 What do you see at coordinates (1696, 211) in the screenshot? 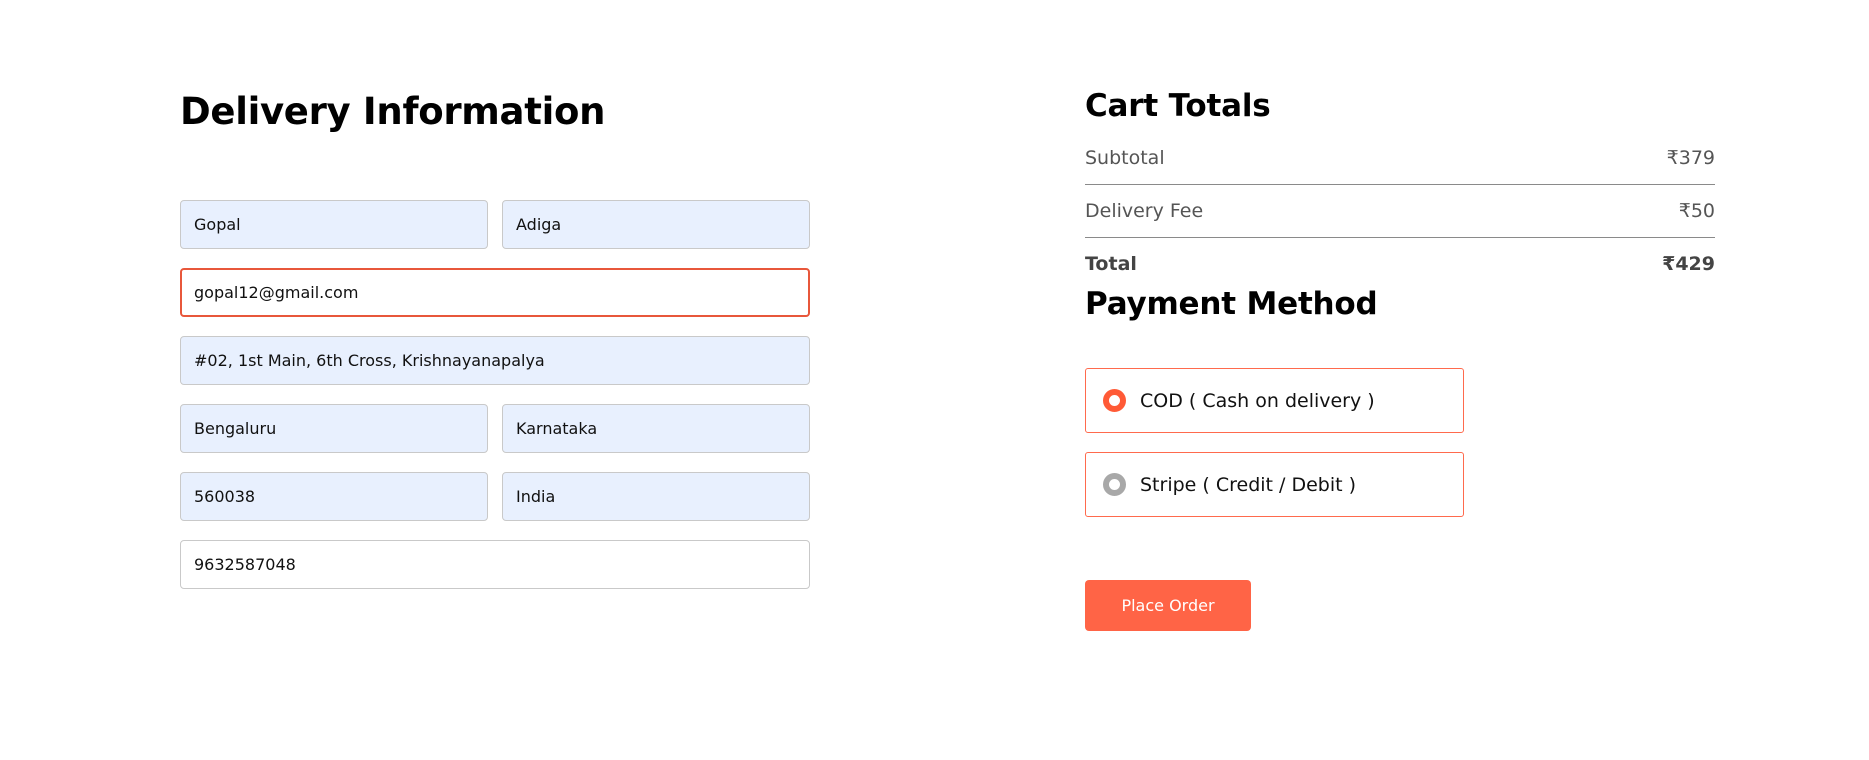
I see `delivery-fee-value: ₹50` at bounding box center [1696, 211].